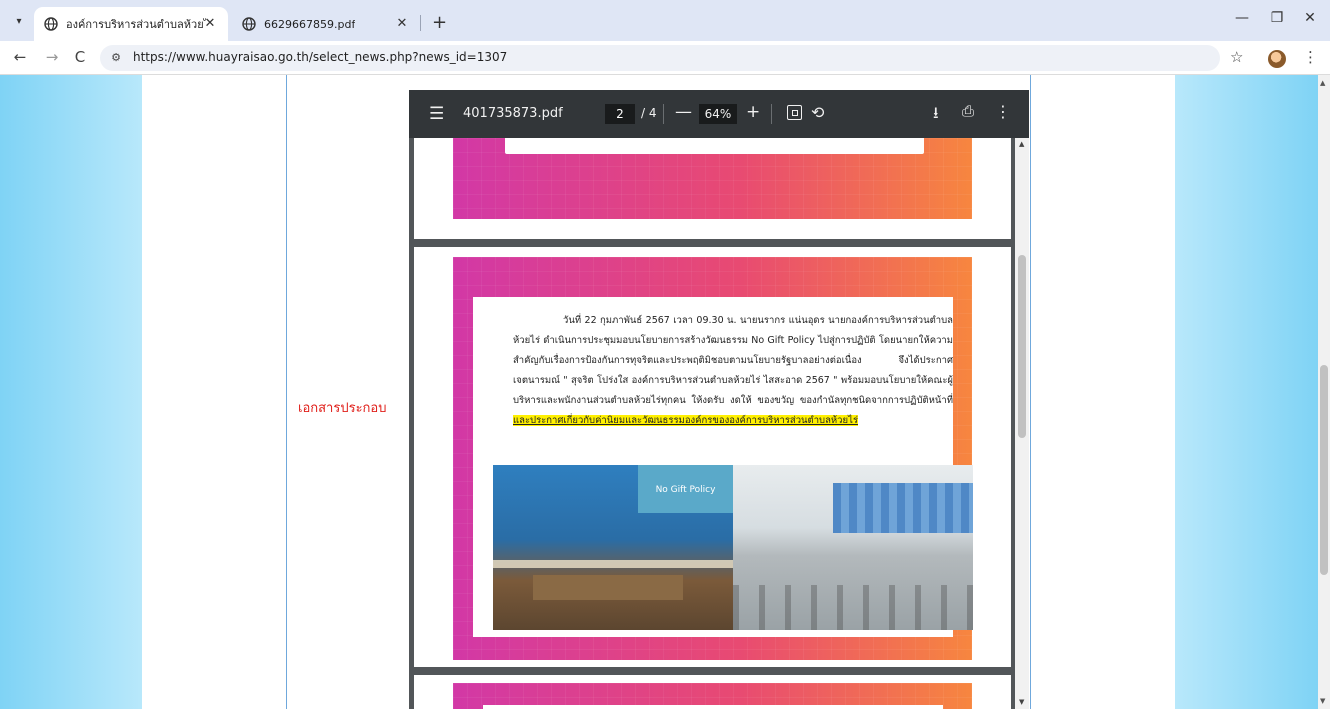  What do you see at coordinates (753, 112) in the screenshot?
I see `zoom-in-button: +` at bounding box center [753, 112].